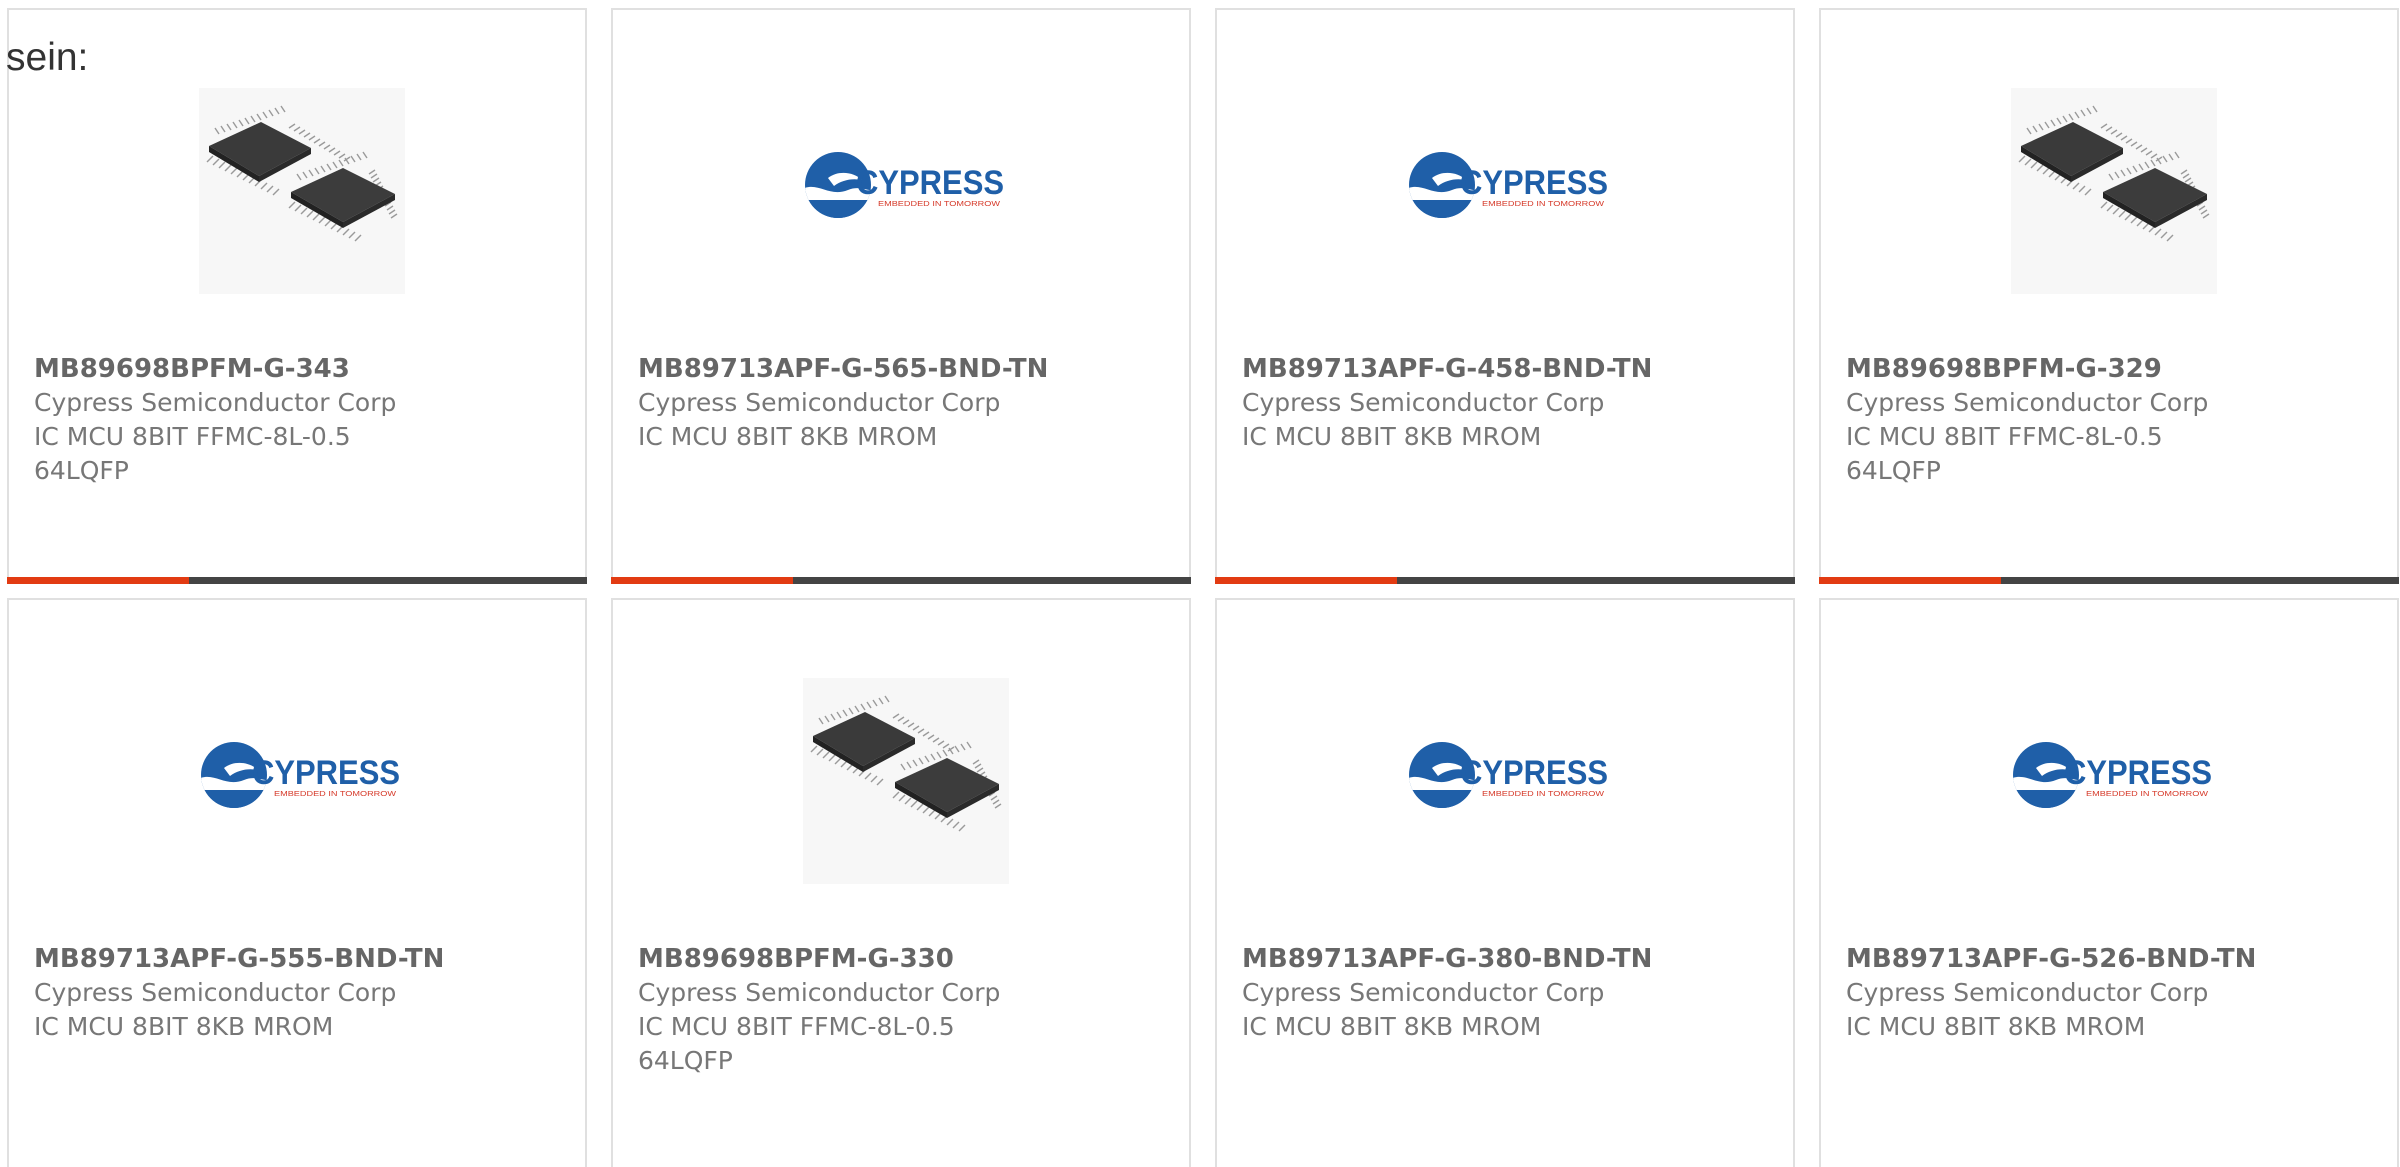 This screenshot has height=1167, width=2400. Describe the element at coordinates (1512, 369) in the screenshot. I see `product-part-number: MB89713APF-G-458-BND-TN` at that location.